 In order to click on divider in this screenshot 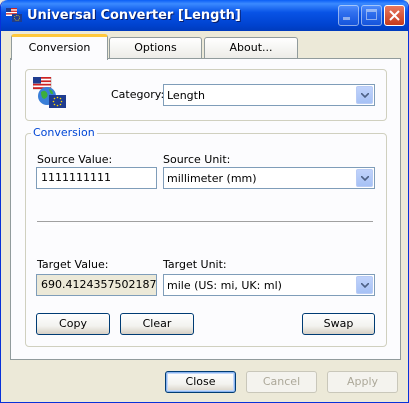, I will do `click(205, 223)`.